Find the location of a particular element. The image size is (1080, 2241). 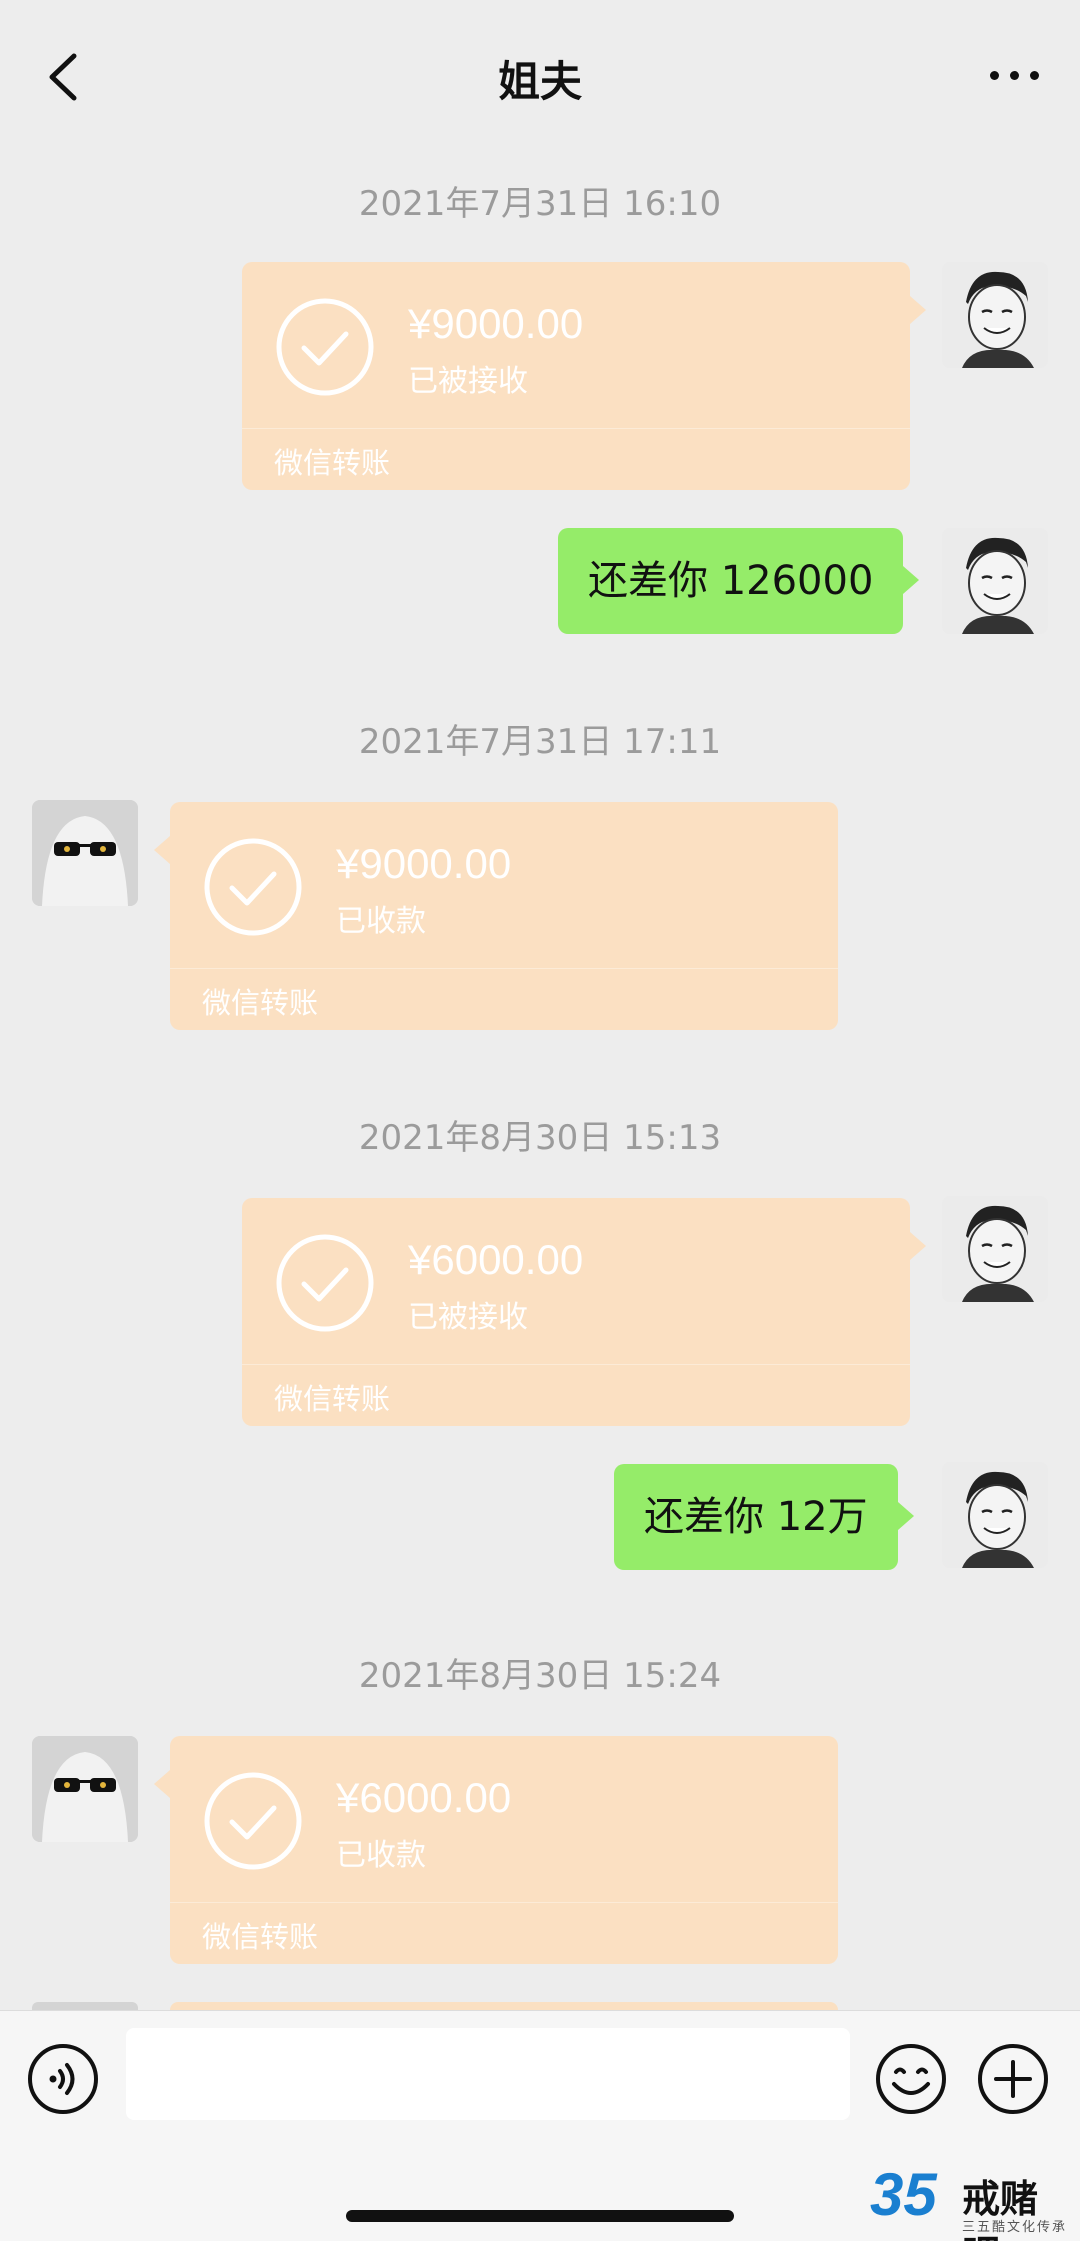

timestamp: 2021年7月31日 16:10 is located at coordinates (540, 204).